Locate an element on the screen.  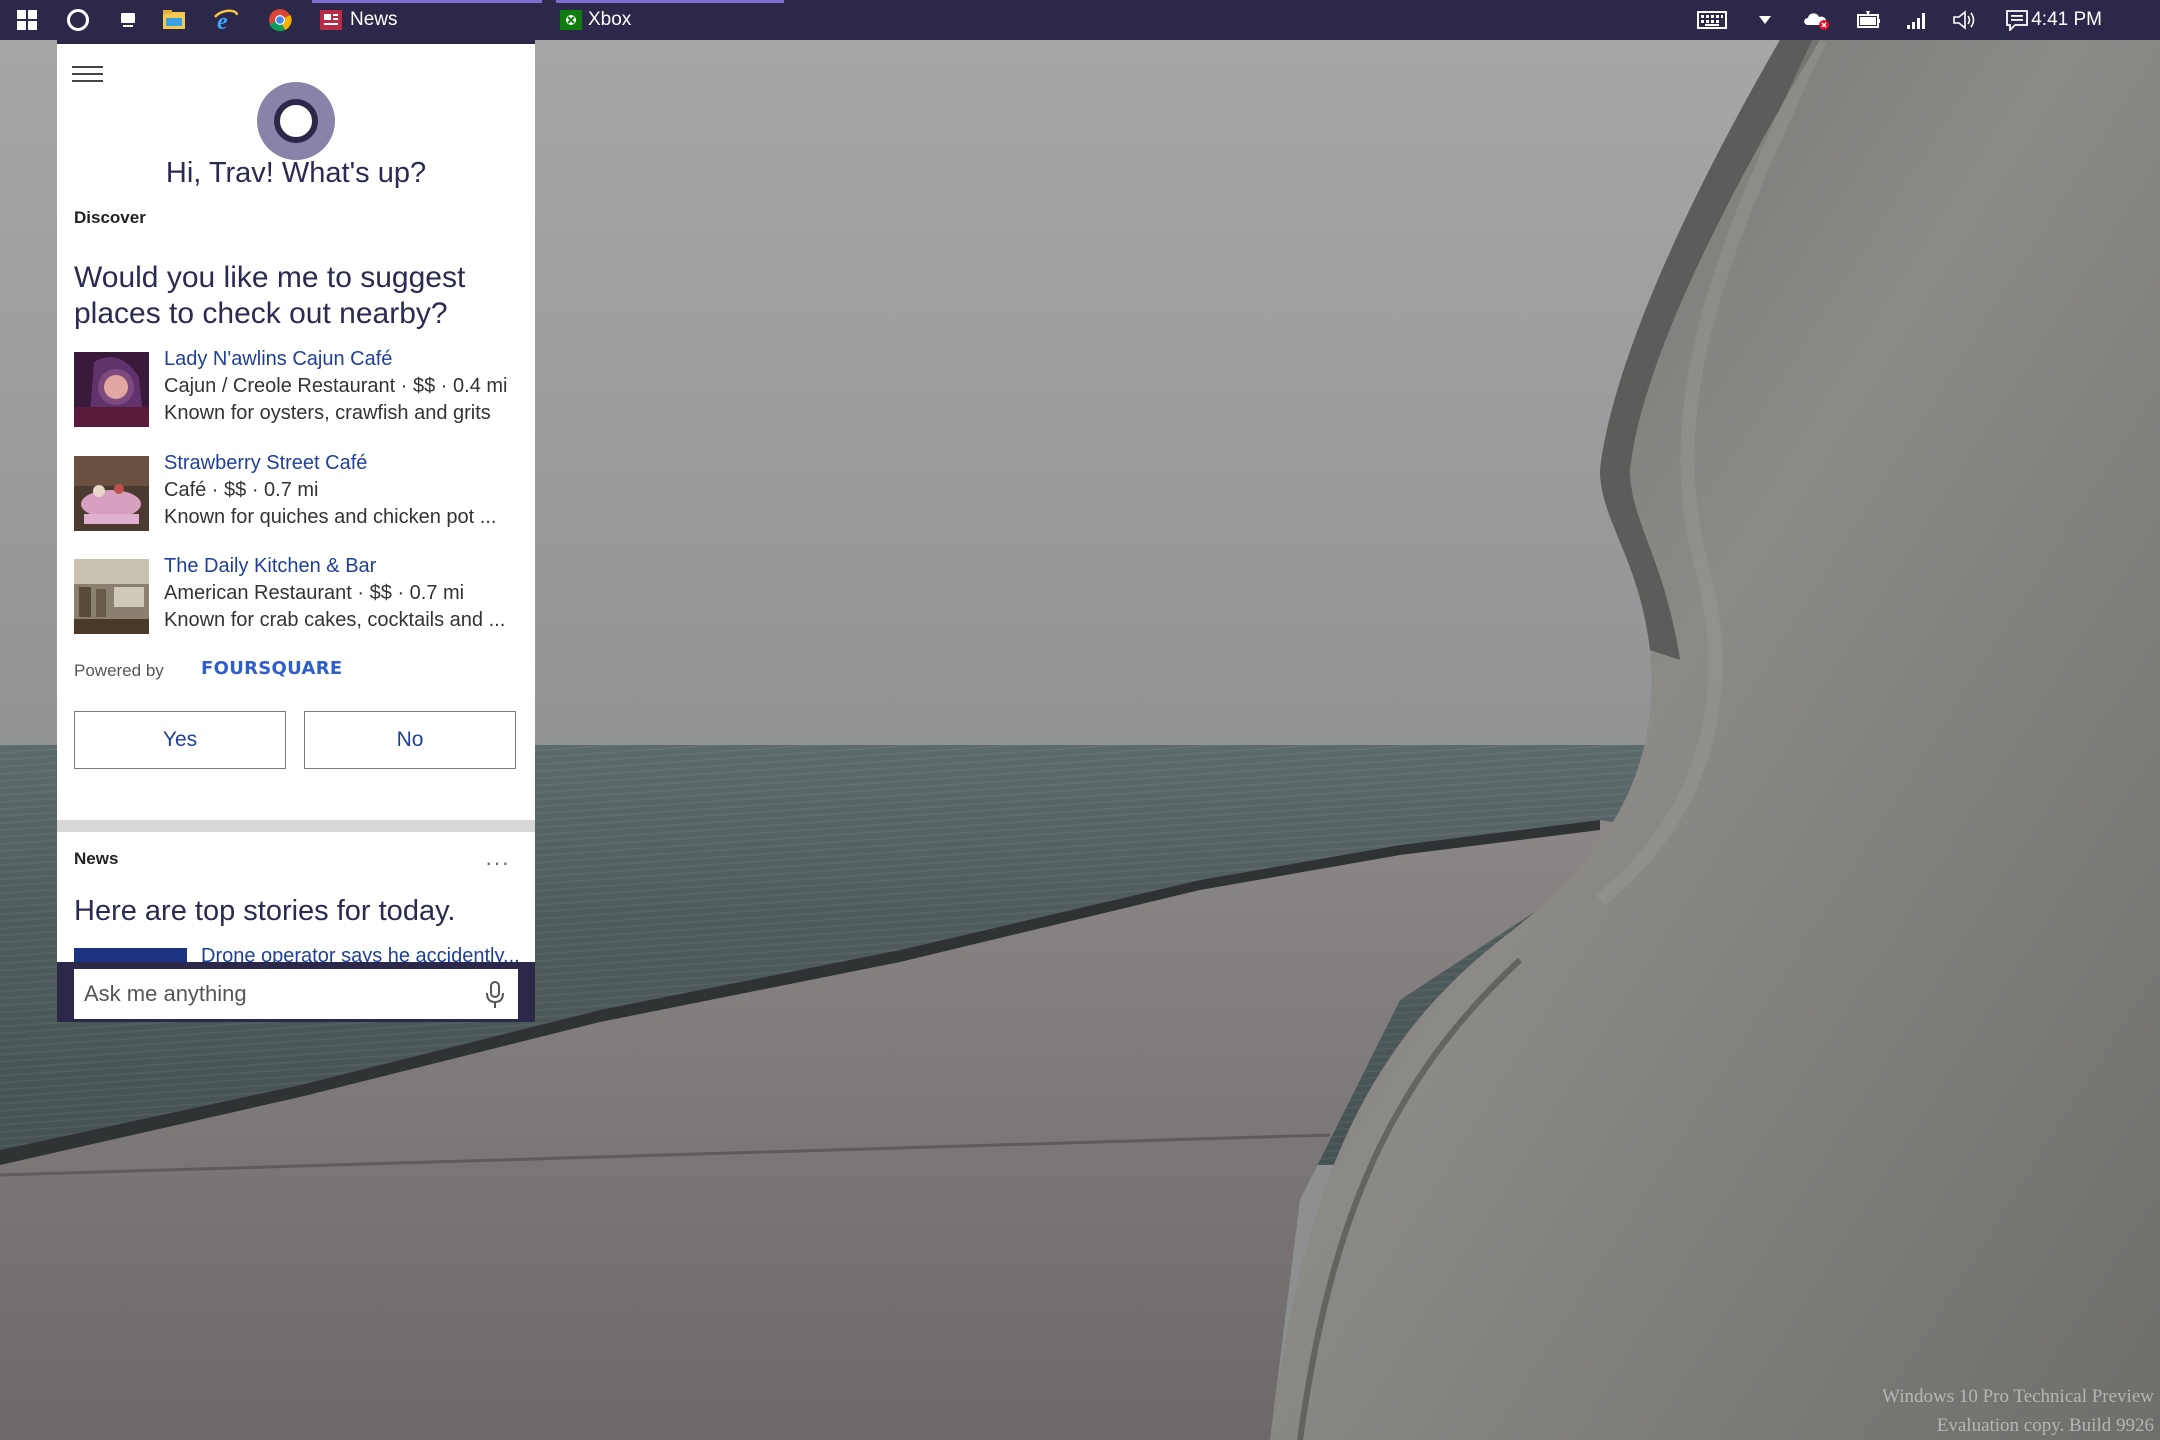
chrome-button is located at coordinates (280, 20).